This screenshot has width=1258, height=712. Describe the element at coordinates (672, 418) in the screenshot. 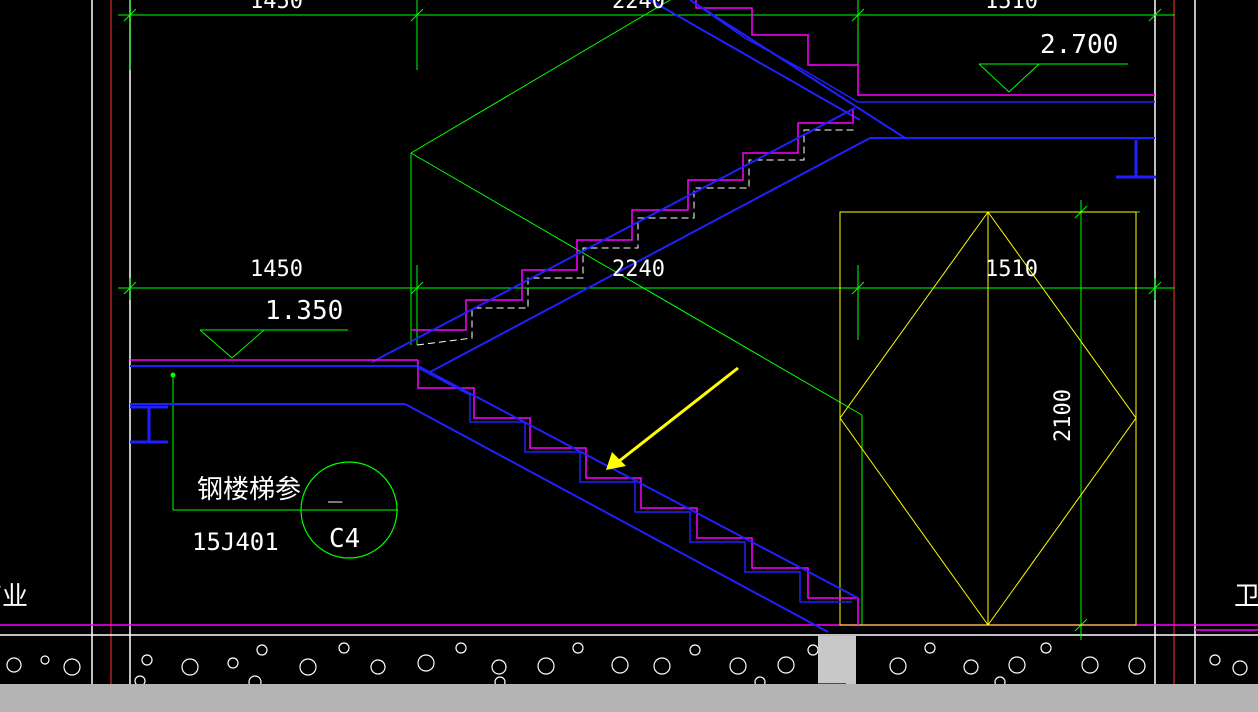

I see `annotation-arrow` at that location.